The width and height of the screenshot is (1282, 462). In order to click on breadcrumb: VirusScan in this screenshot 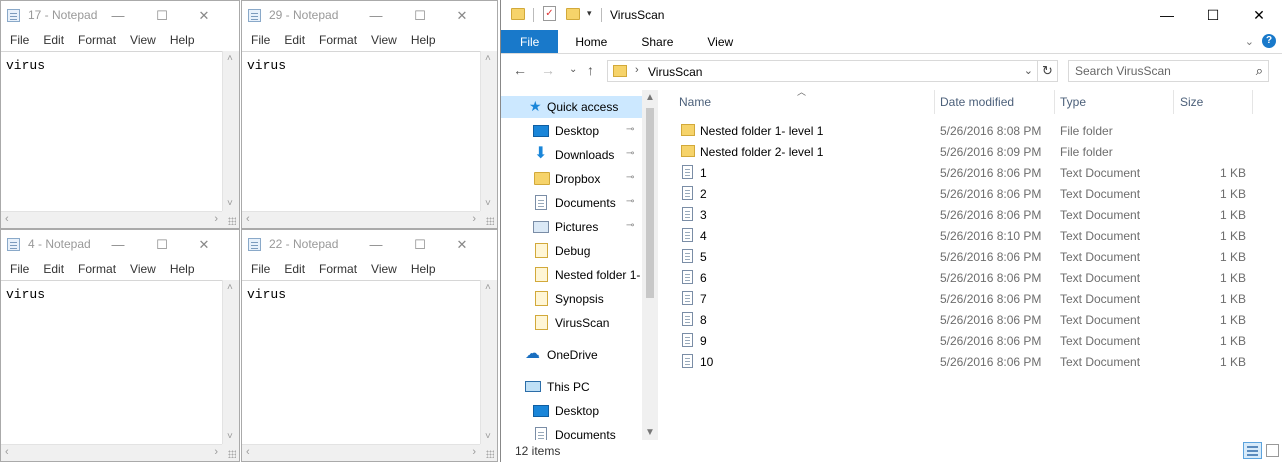, I will do `click(675, 72)`.